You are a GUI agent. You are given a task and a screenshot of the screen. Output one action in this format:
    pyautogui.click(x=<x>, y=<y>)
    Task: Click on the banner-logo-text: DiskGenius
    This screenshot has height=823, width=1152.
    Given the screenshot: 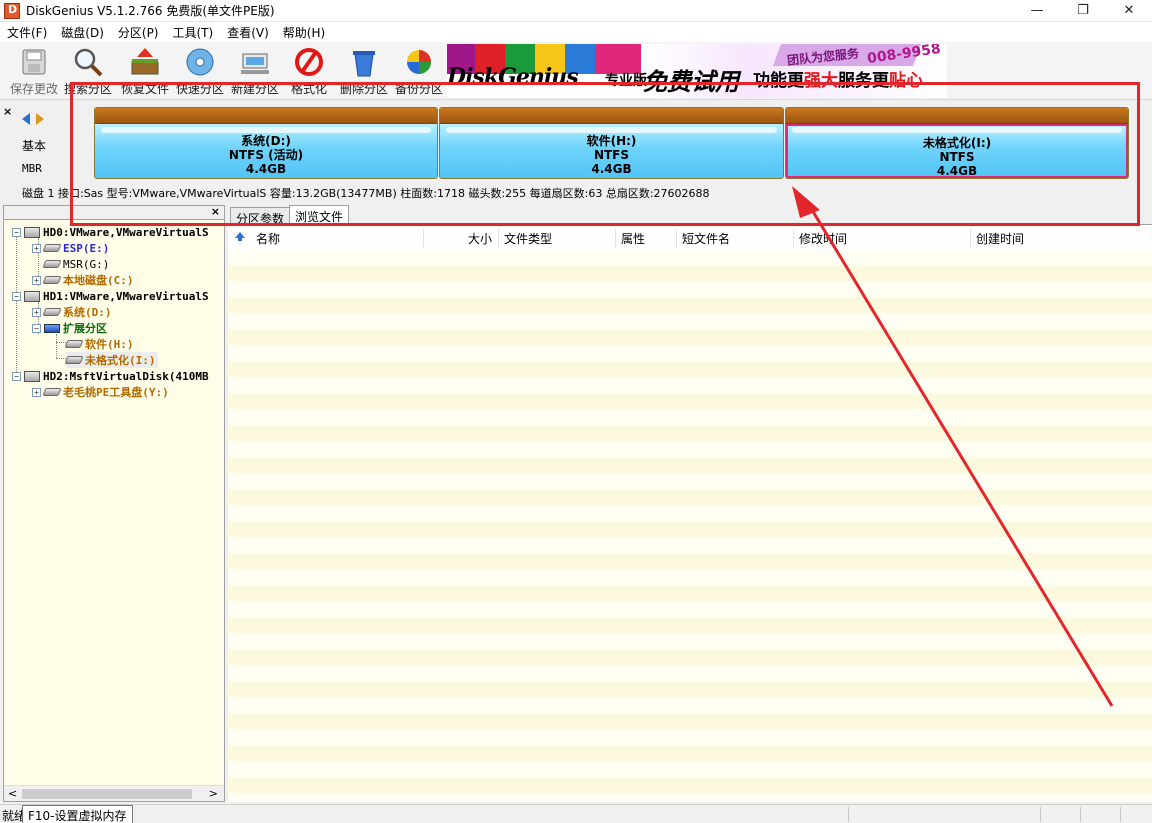 What is the action you would take?
    pyautogui.click(x=513, y=77)
    